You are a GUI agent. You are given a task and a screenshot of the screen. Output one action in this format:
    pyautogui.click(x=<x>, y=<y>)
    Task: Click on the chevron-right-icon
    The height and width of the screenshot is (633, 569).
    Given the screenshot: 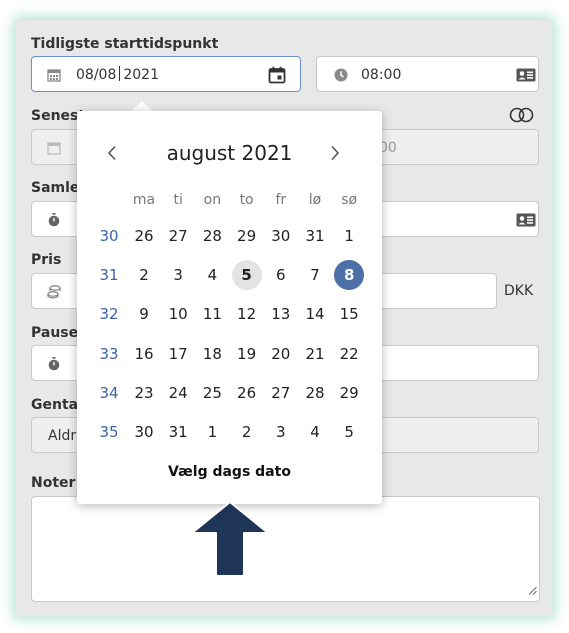 What is the action you would take?
    pyautogui.click(x=335, y=153)
    